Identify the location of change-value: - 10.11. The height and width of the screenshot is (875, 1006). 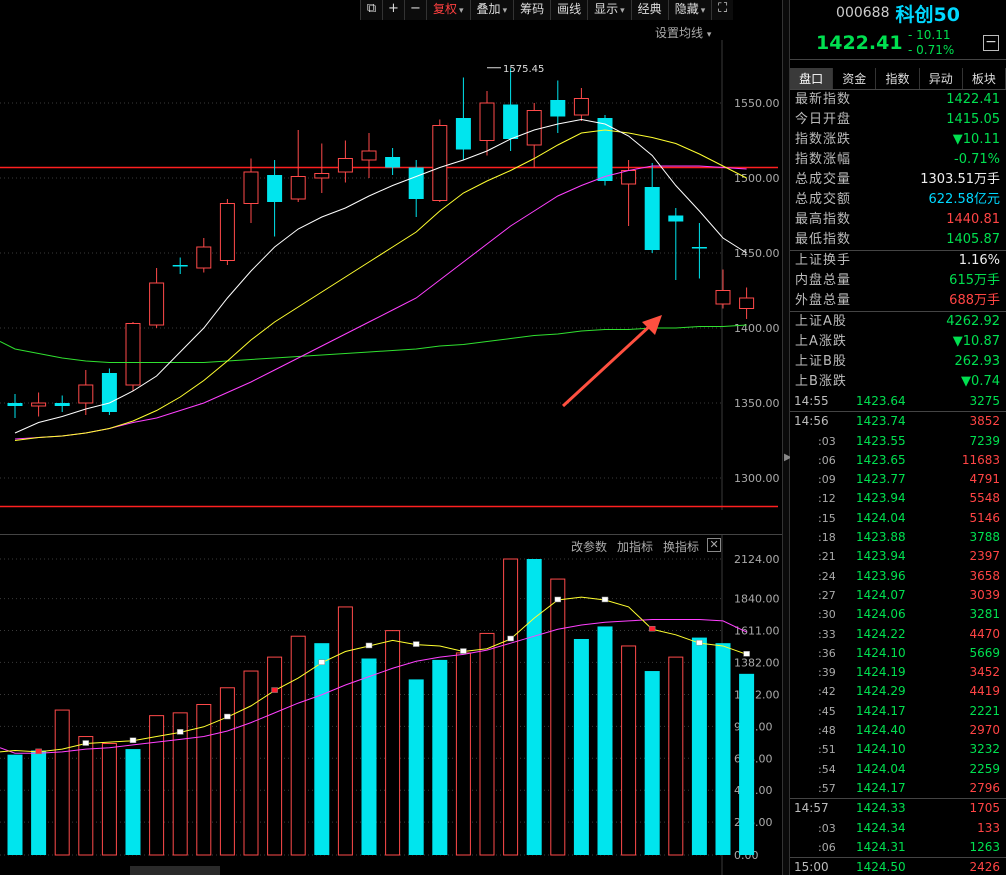
(929, 35).